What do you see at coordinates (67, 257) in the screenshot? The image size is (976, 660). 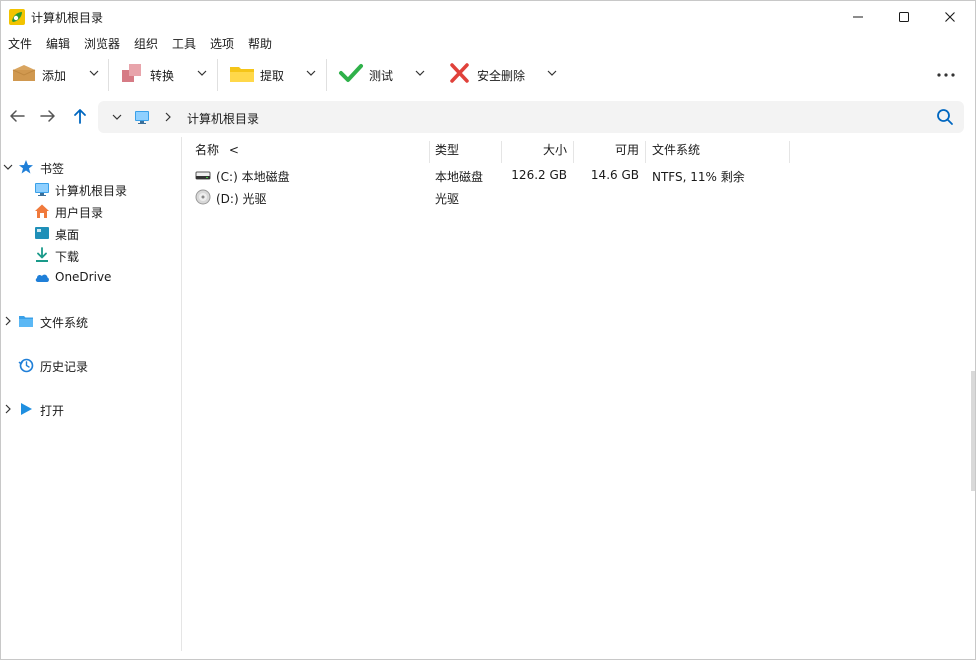 I see `sidebar-item-label: 下载` at bounding box center [67, 257].